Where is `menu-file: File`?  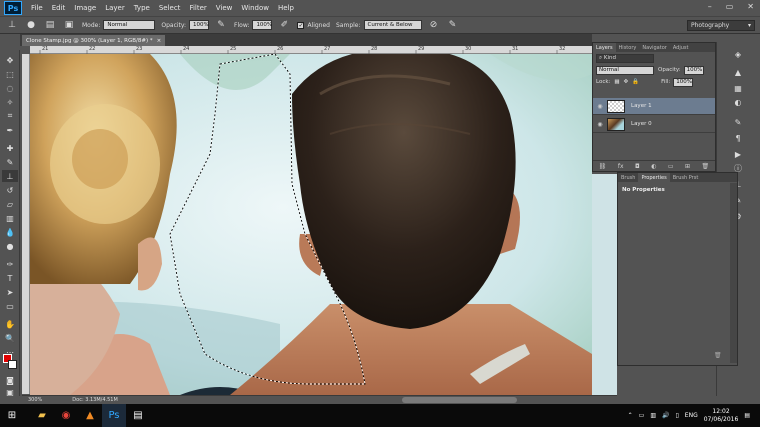
menu-file: File is located at coordinates (37, 8).